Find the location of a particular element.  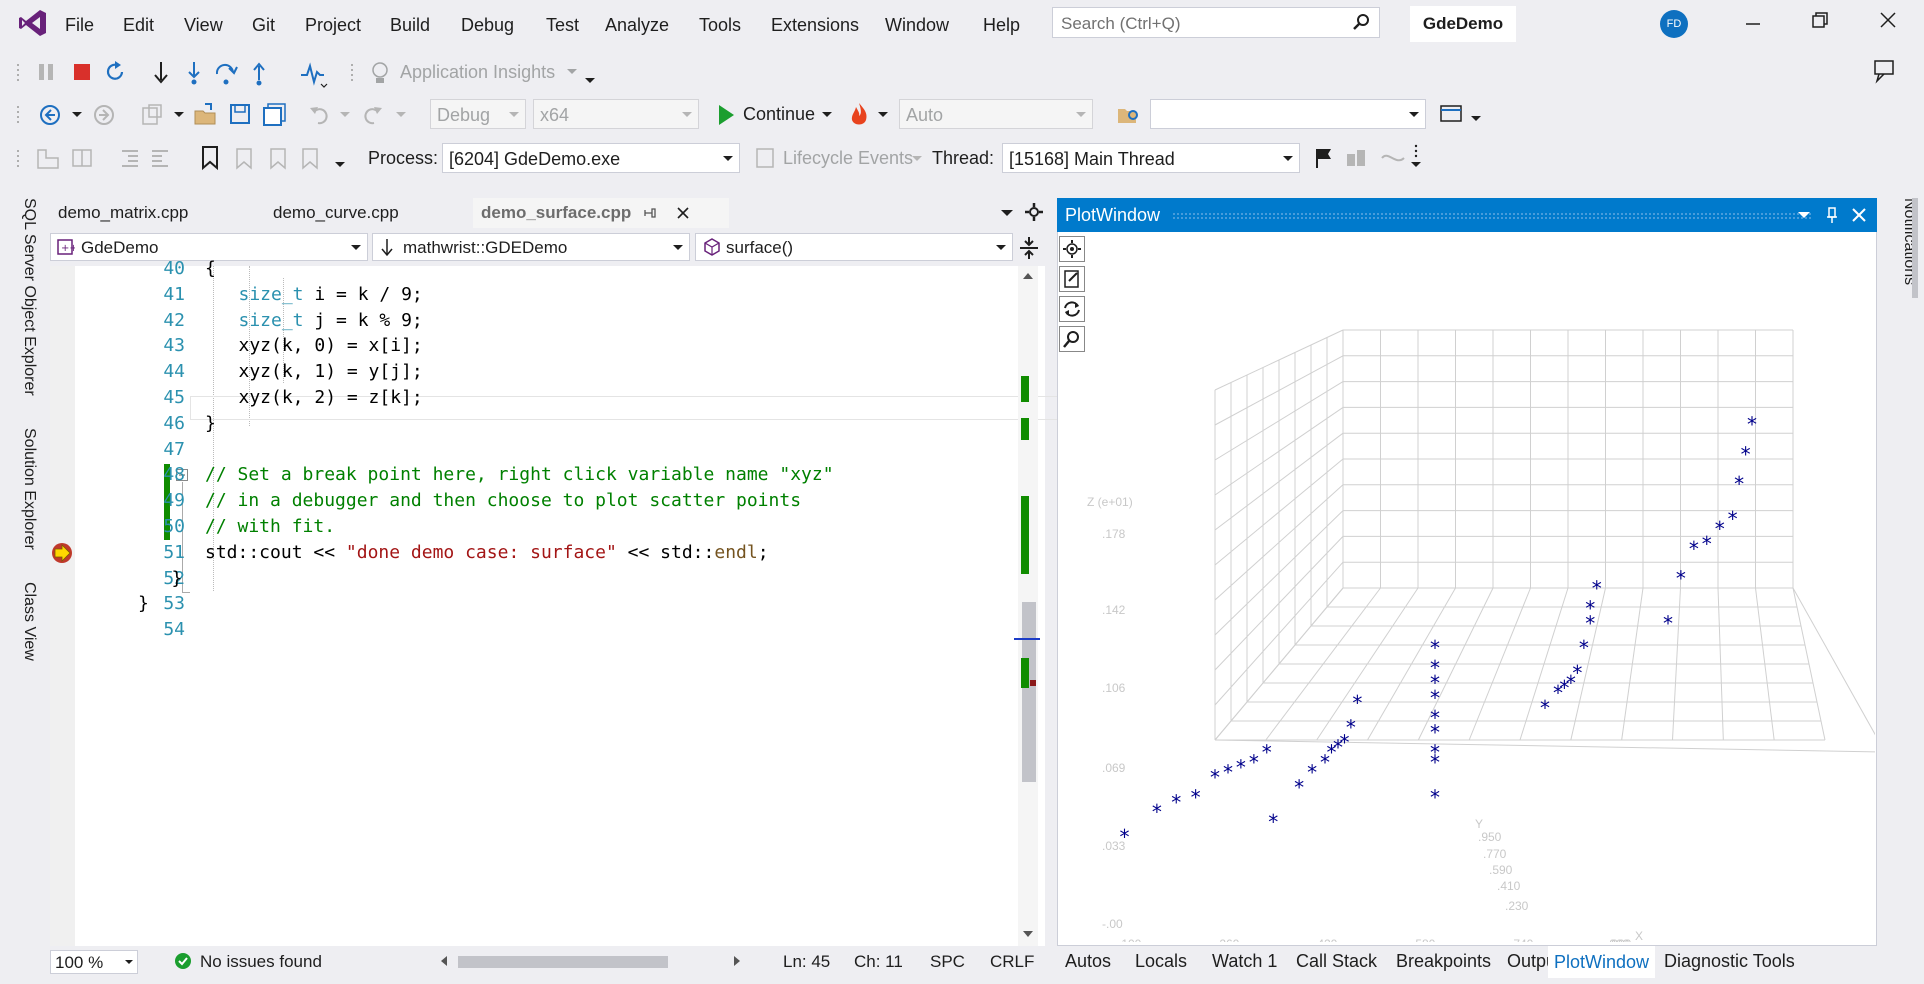

code-line: 46} is located at coordinates (530, 426).